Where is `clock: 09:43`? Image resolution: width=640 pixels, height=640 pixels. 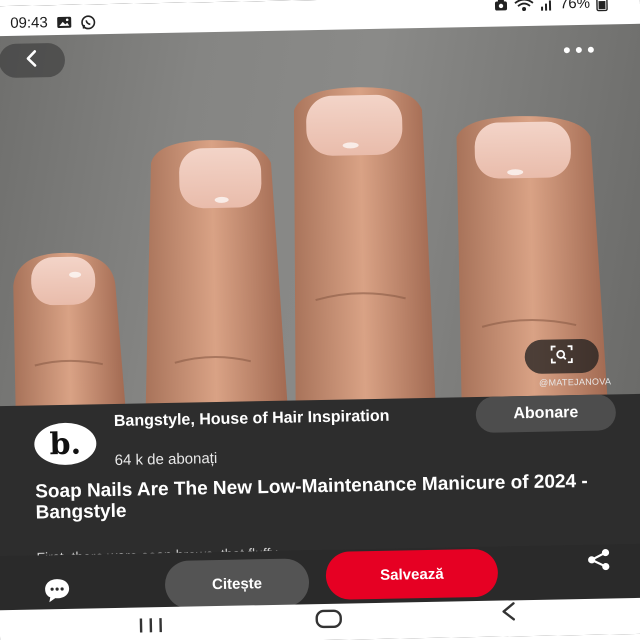
clock: 09:43 is located at coordinates (29, 23).